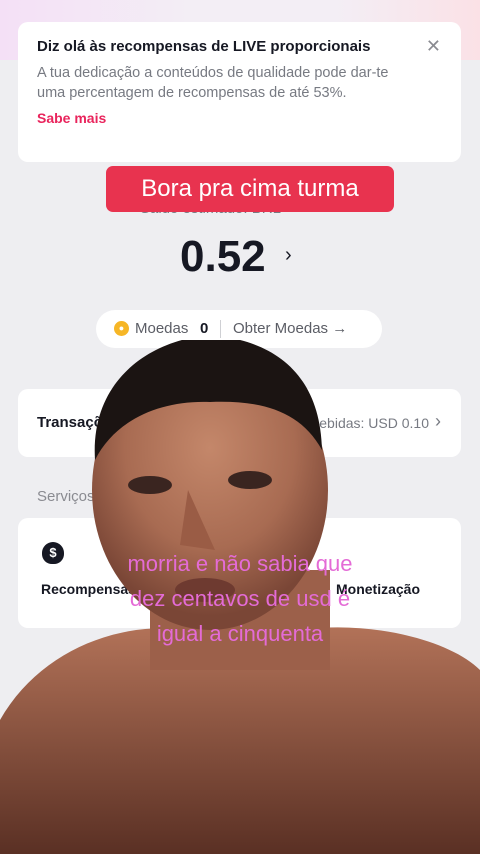  Describe the element at coordinates (240, 633) in the screenshot. I see `caption-line-3: igual a cinquenta` at that location.